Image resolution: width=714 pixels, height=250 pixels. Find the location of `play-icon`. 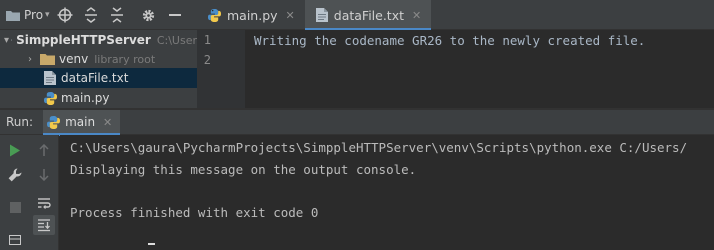

play-icon is located at coordinates (15, 150).